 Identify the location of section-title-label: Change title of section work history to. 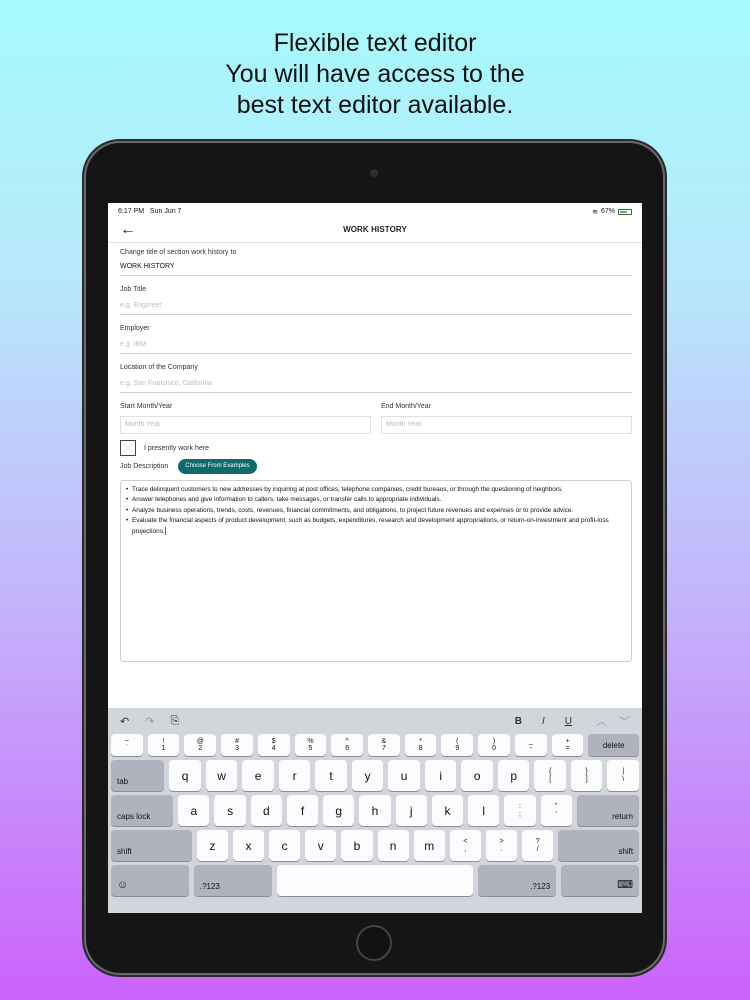
(178, 252).